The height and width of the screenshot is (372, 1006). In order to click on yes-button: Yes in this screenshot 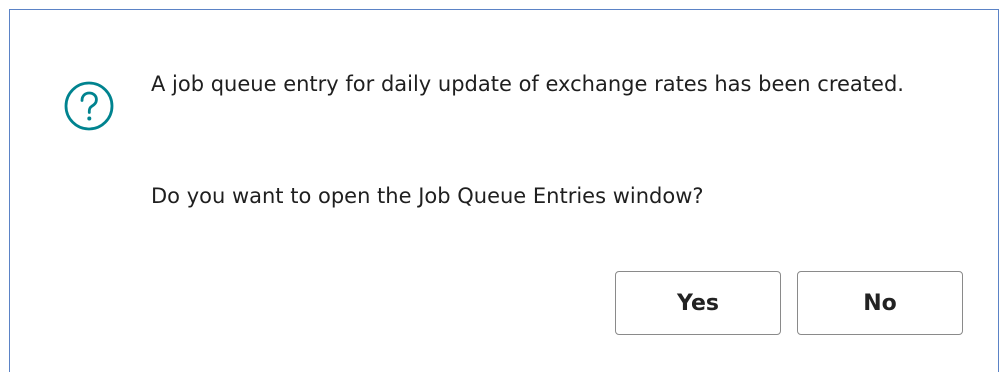, I will do `click(698, 303)`.